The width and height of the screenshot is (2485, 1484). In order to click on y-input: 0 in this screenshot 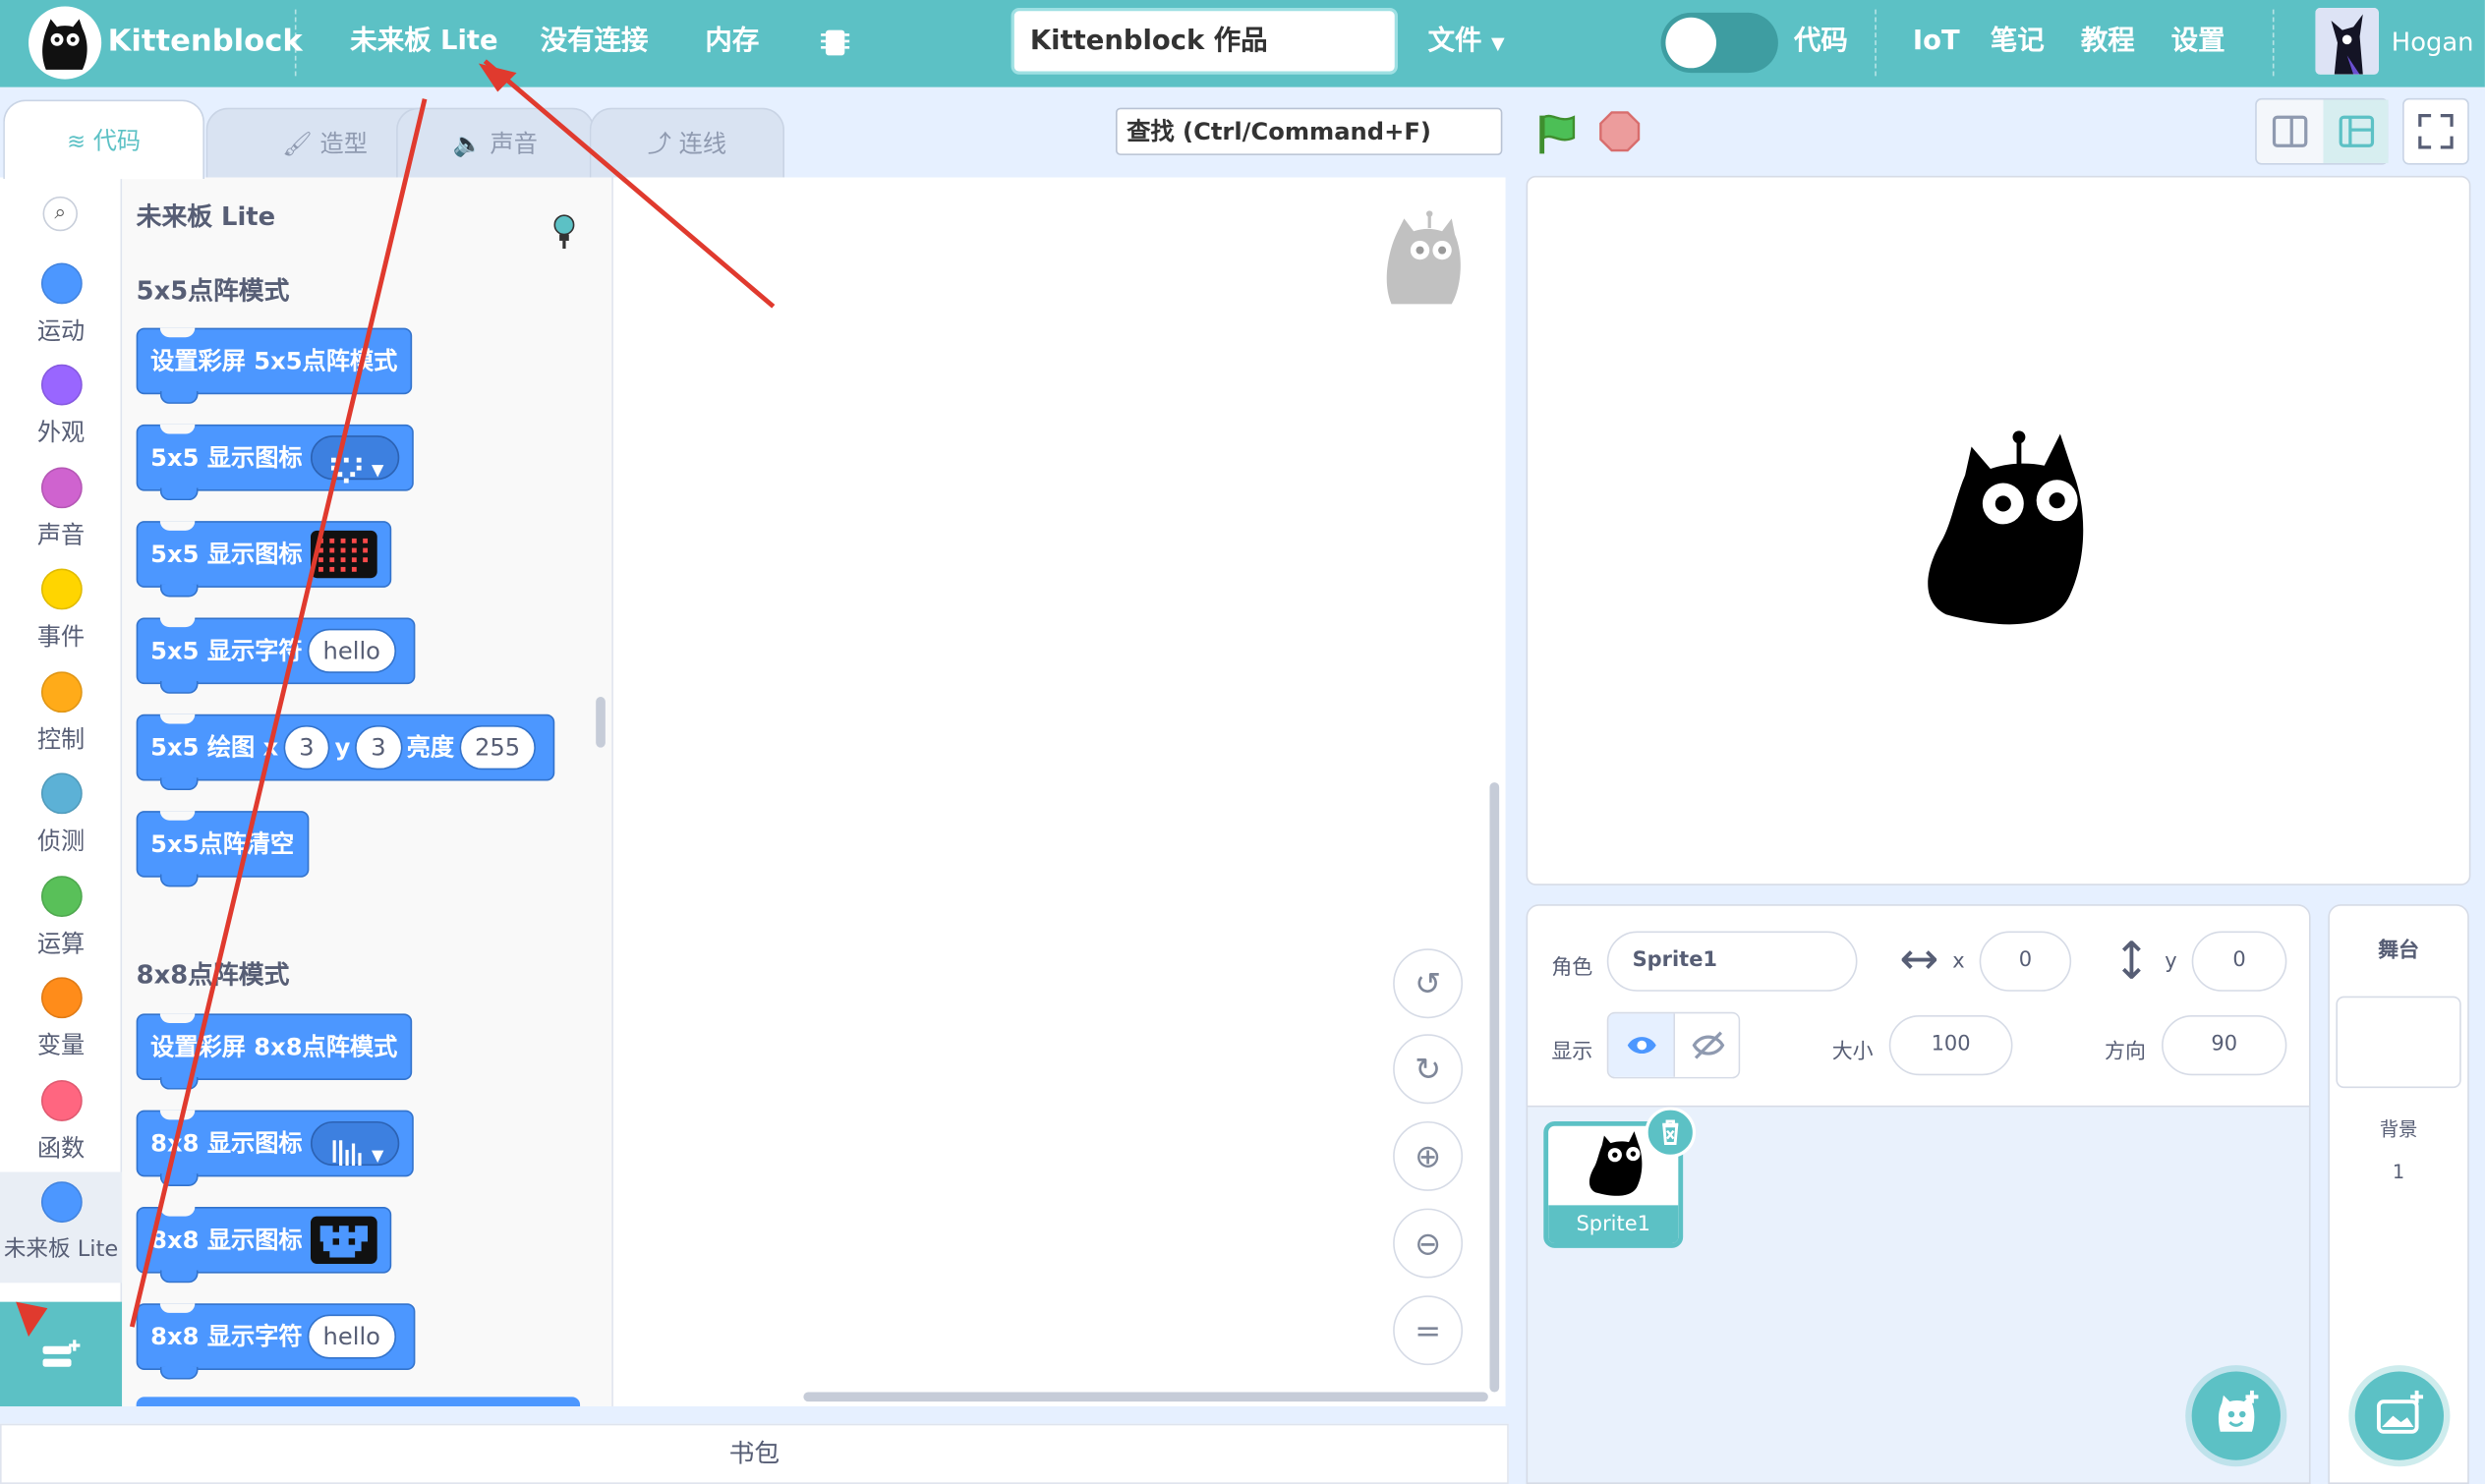, I will do `click(2239, 961)`.